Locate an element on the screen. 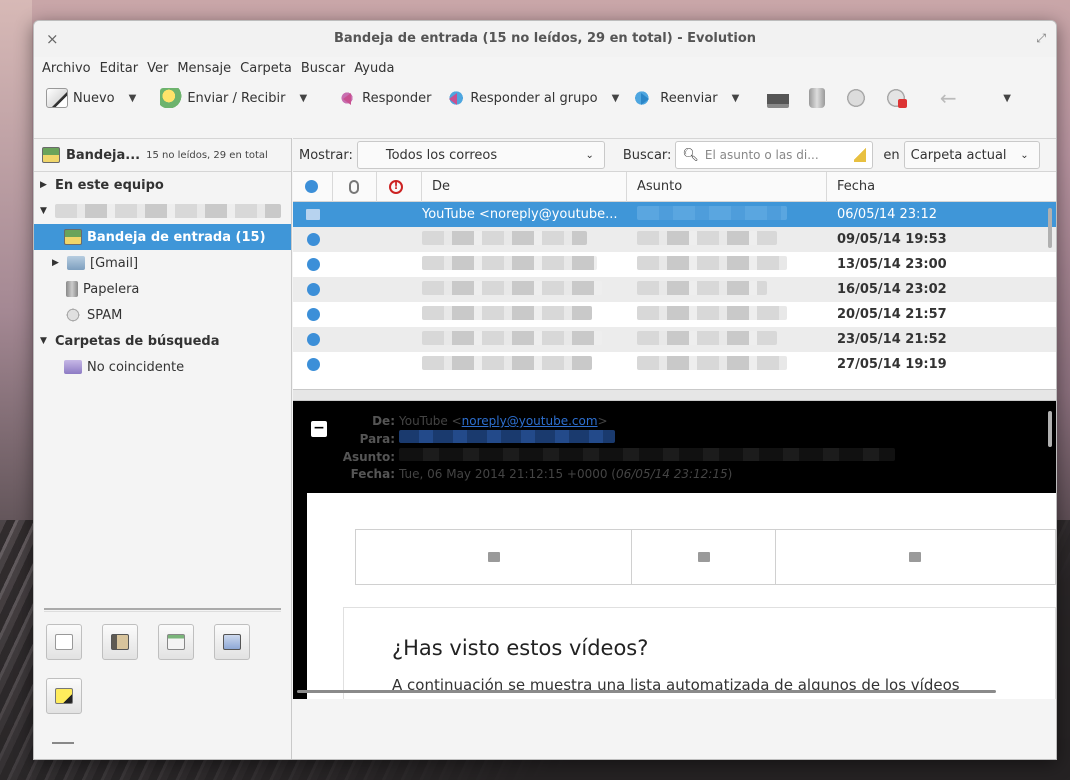  tree-label: No coincidente is located at coordinates (136, 367).